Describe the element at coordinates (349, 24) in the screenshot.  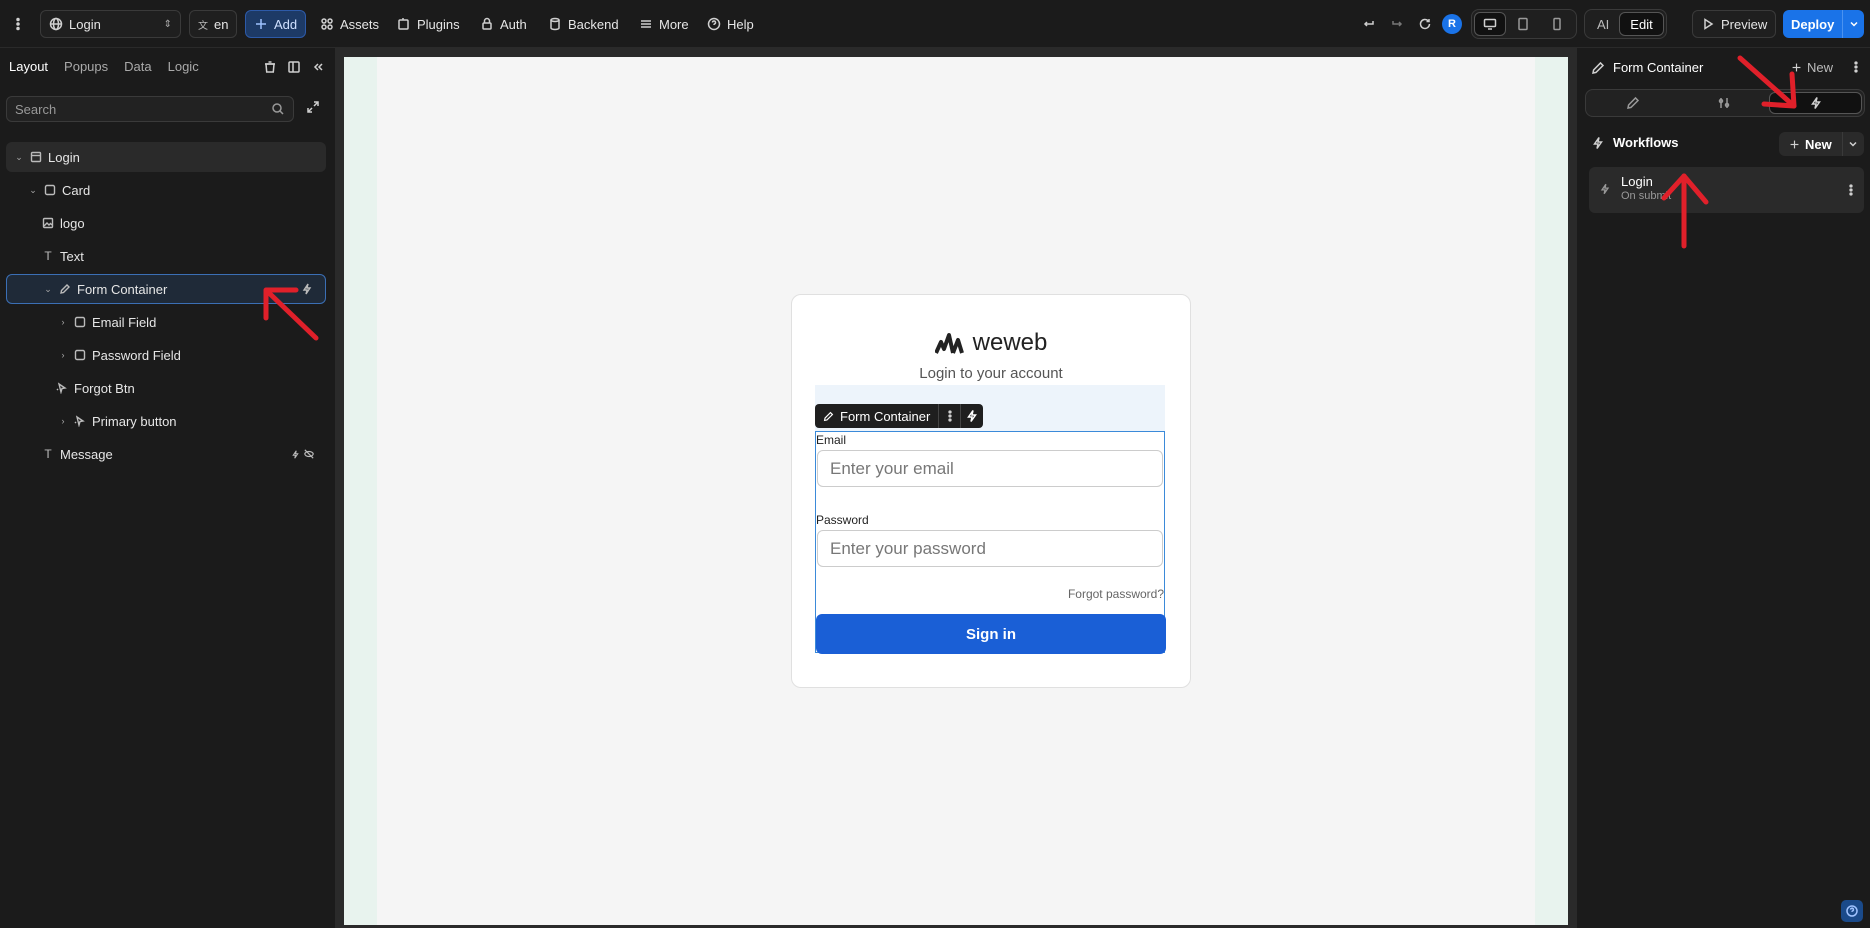
I see `assets-button: Assets` at that location.